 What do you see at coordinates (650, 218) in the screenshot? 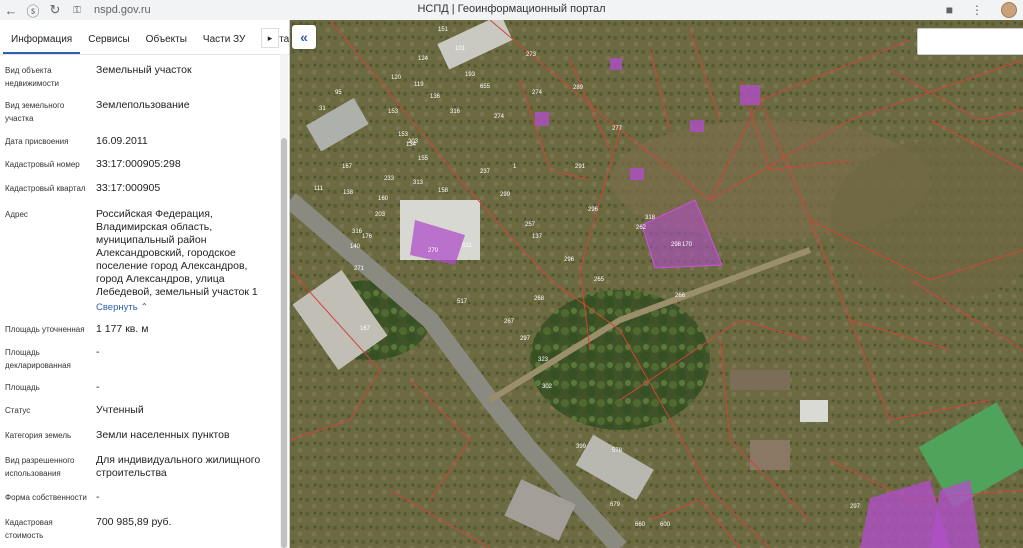
I see `parcel-number-label: 318` at bounding box center [650, 218].